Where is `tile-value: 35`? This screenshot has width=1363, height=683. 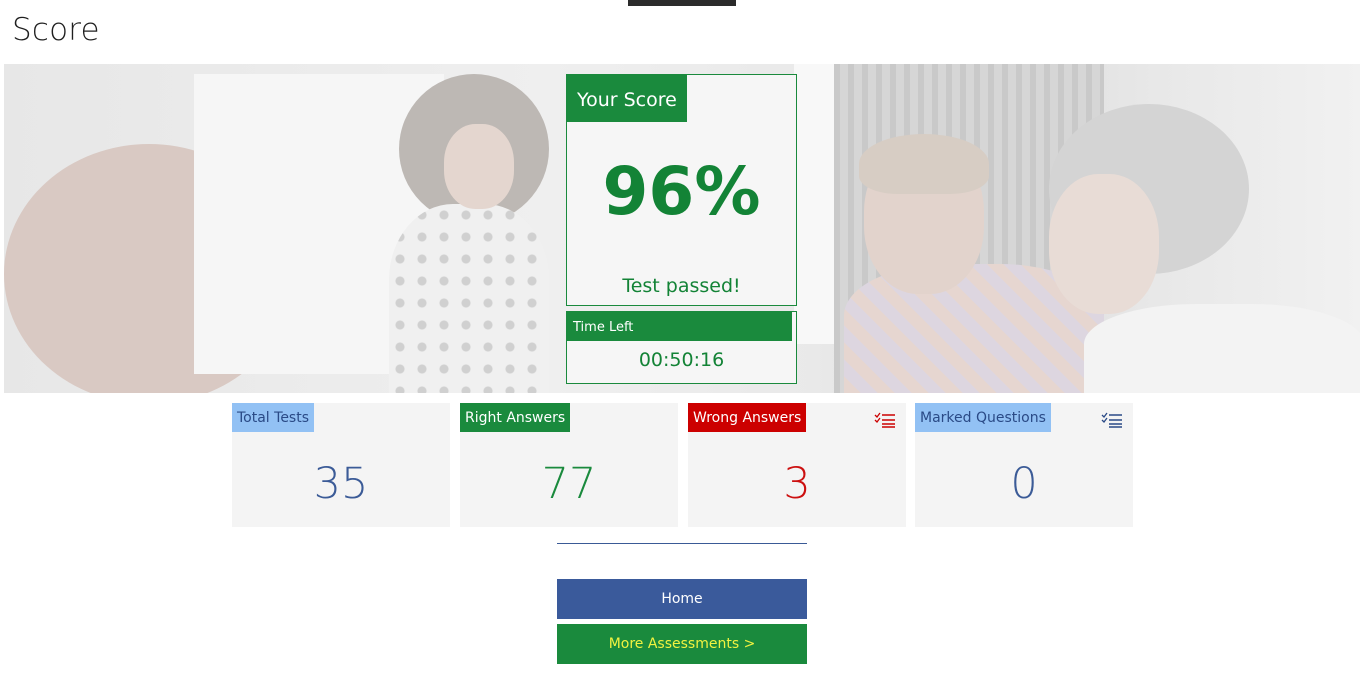 tile-value: 35 is located at coordinates (341, 484).